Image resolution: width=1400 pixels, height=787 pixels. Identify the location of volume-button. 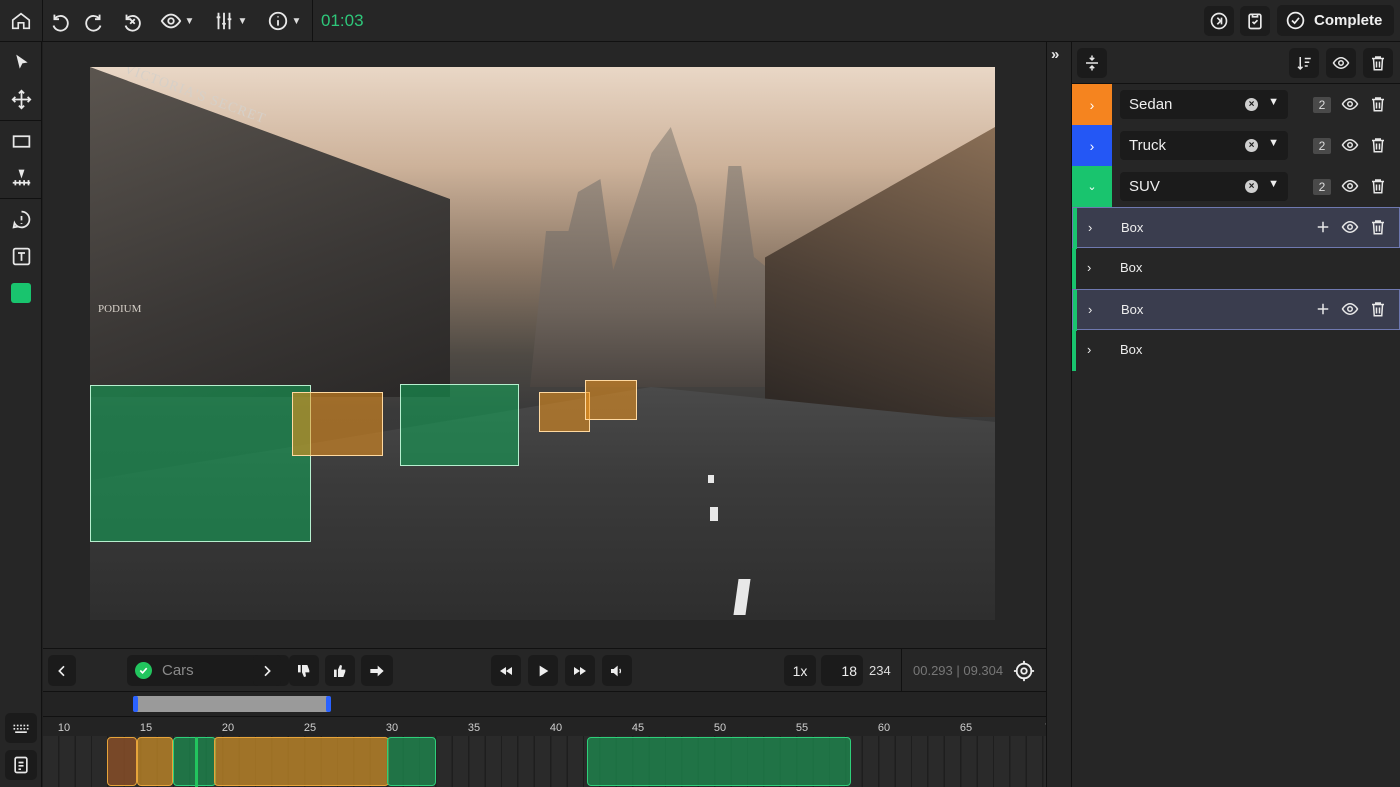
(617, 670).